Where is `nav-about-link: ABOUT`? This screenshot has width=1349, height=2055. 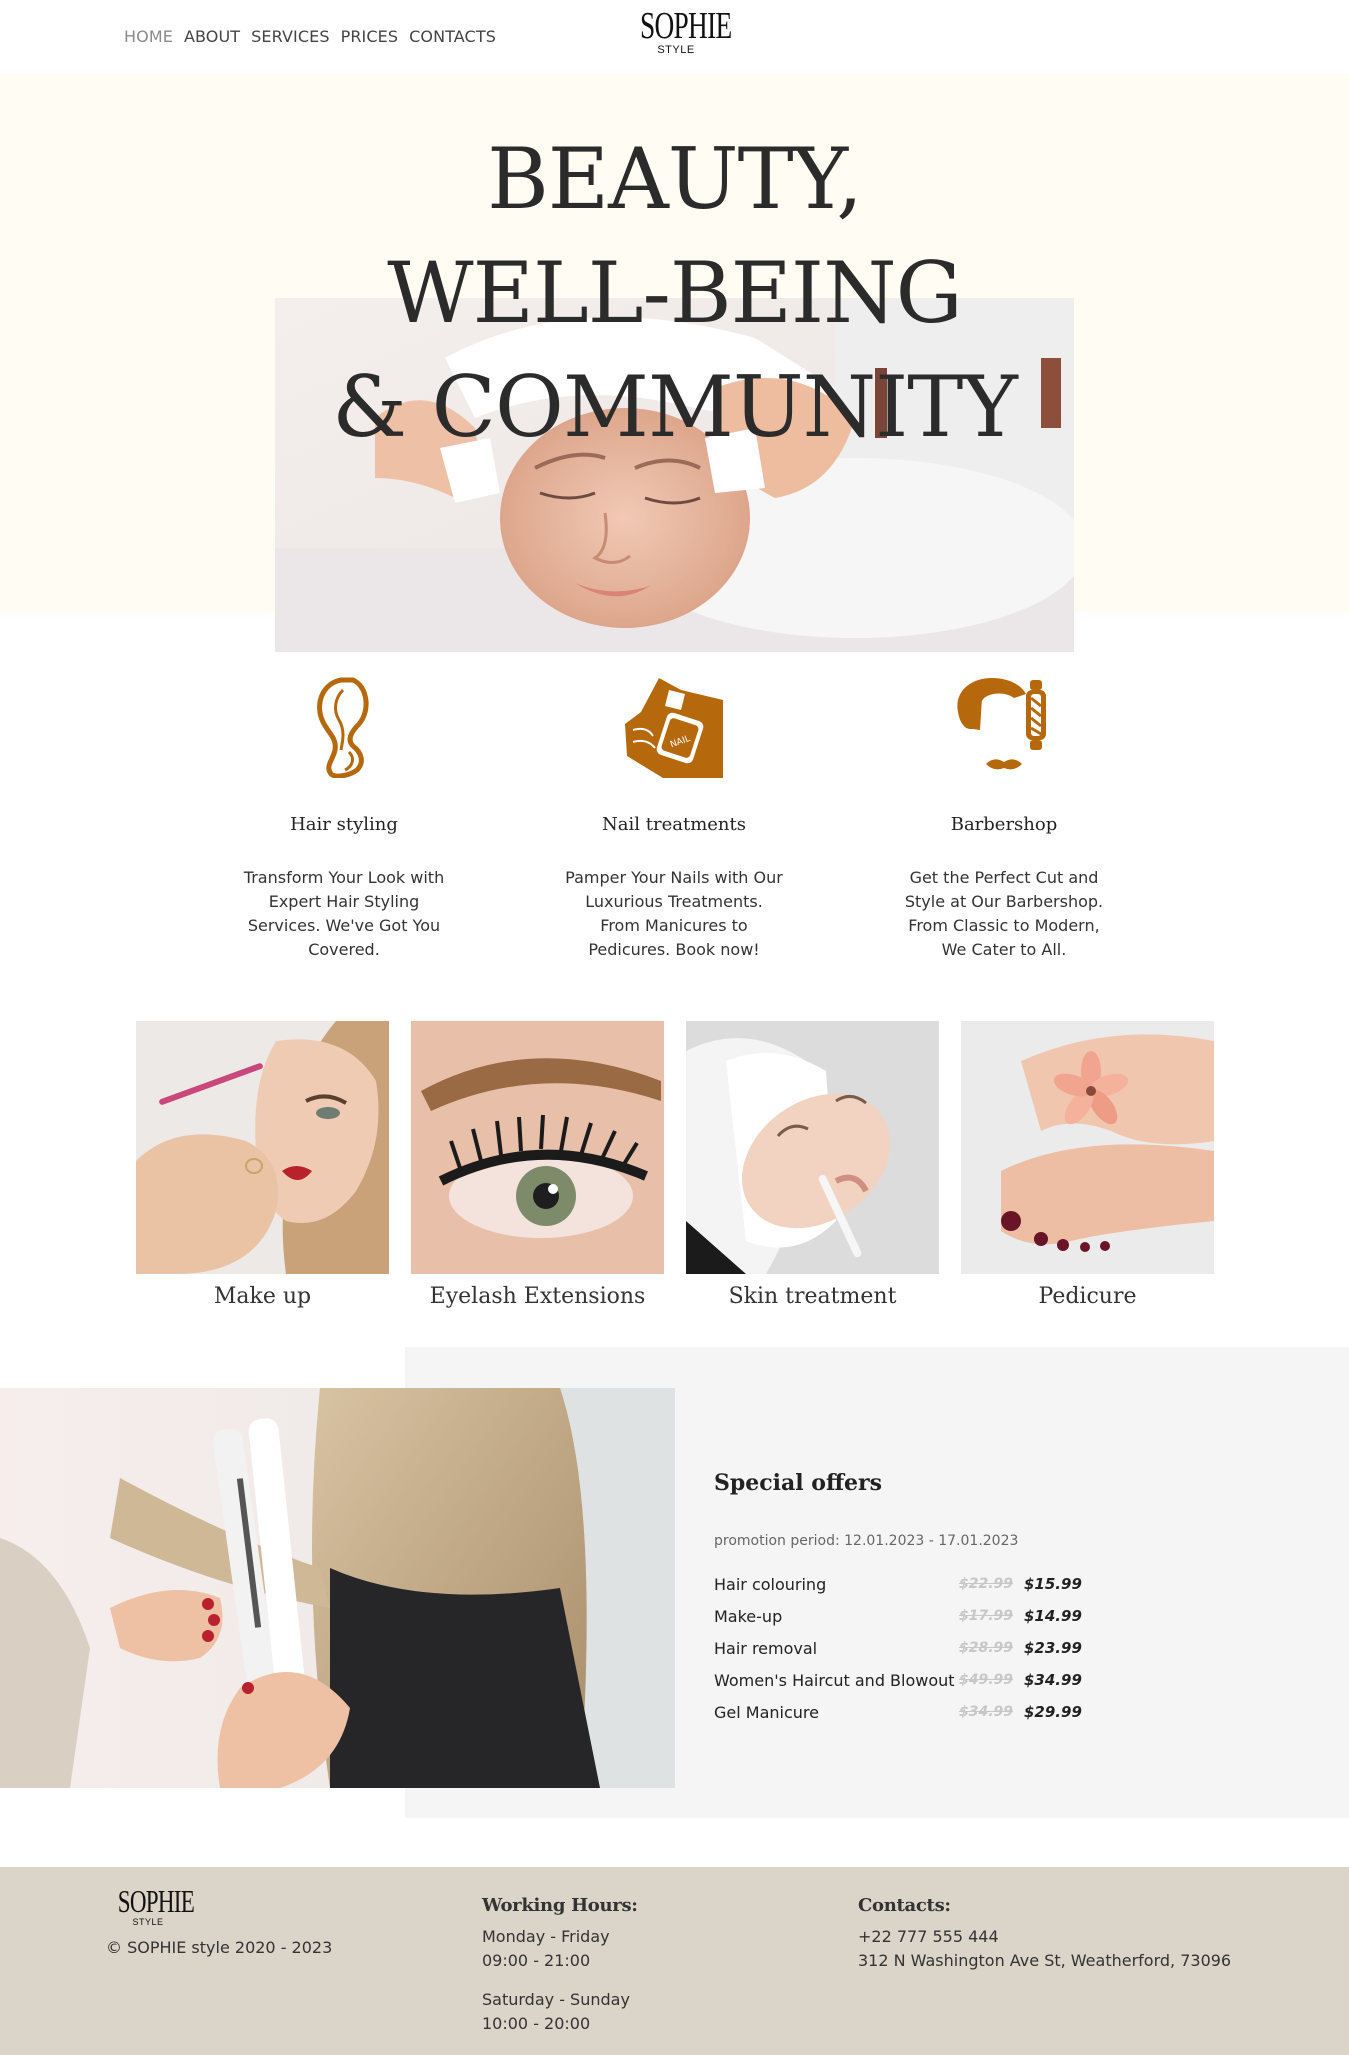
nav-about-link: ABOUT is located at coordinates (212, 36).